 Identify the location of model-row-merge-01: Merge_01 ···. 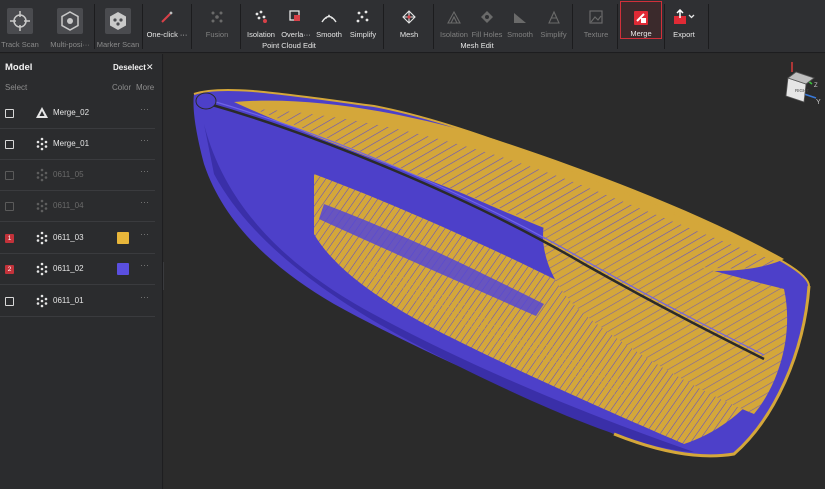
(77, 144).